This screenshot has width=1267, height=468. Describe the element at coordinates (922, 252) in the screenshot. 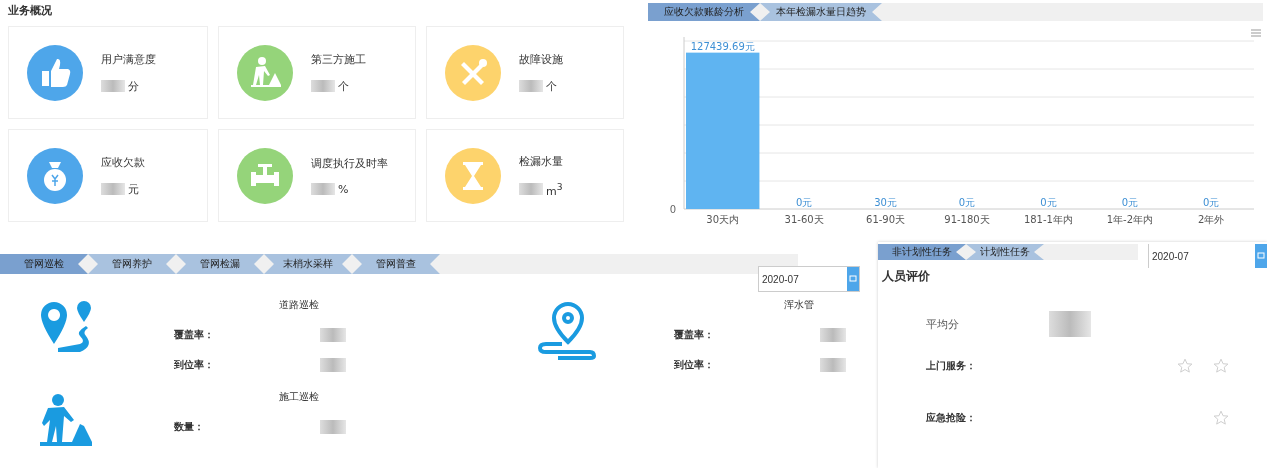

I see `tab: 非计划性任务` at that location.